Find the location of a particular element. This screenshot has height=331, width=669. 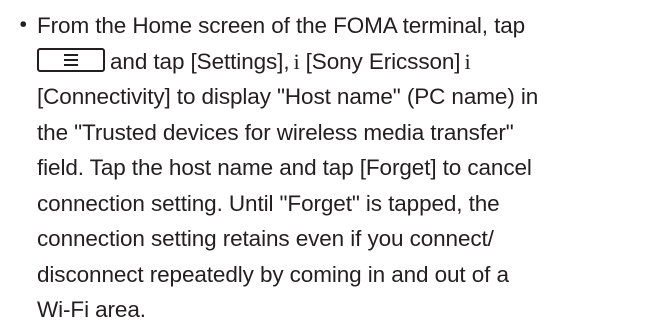

text-line-9: Wi-Fi area. is located at coordinates (91, 309).